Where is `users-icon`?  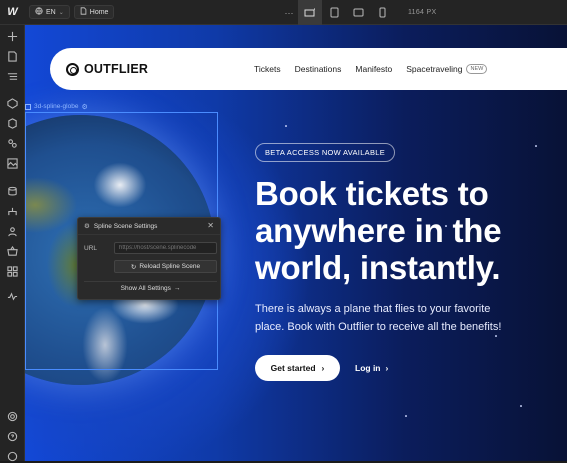
users-icon is located at coordinates (12, 231).